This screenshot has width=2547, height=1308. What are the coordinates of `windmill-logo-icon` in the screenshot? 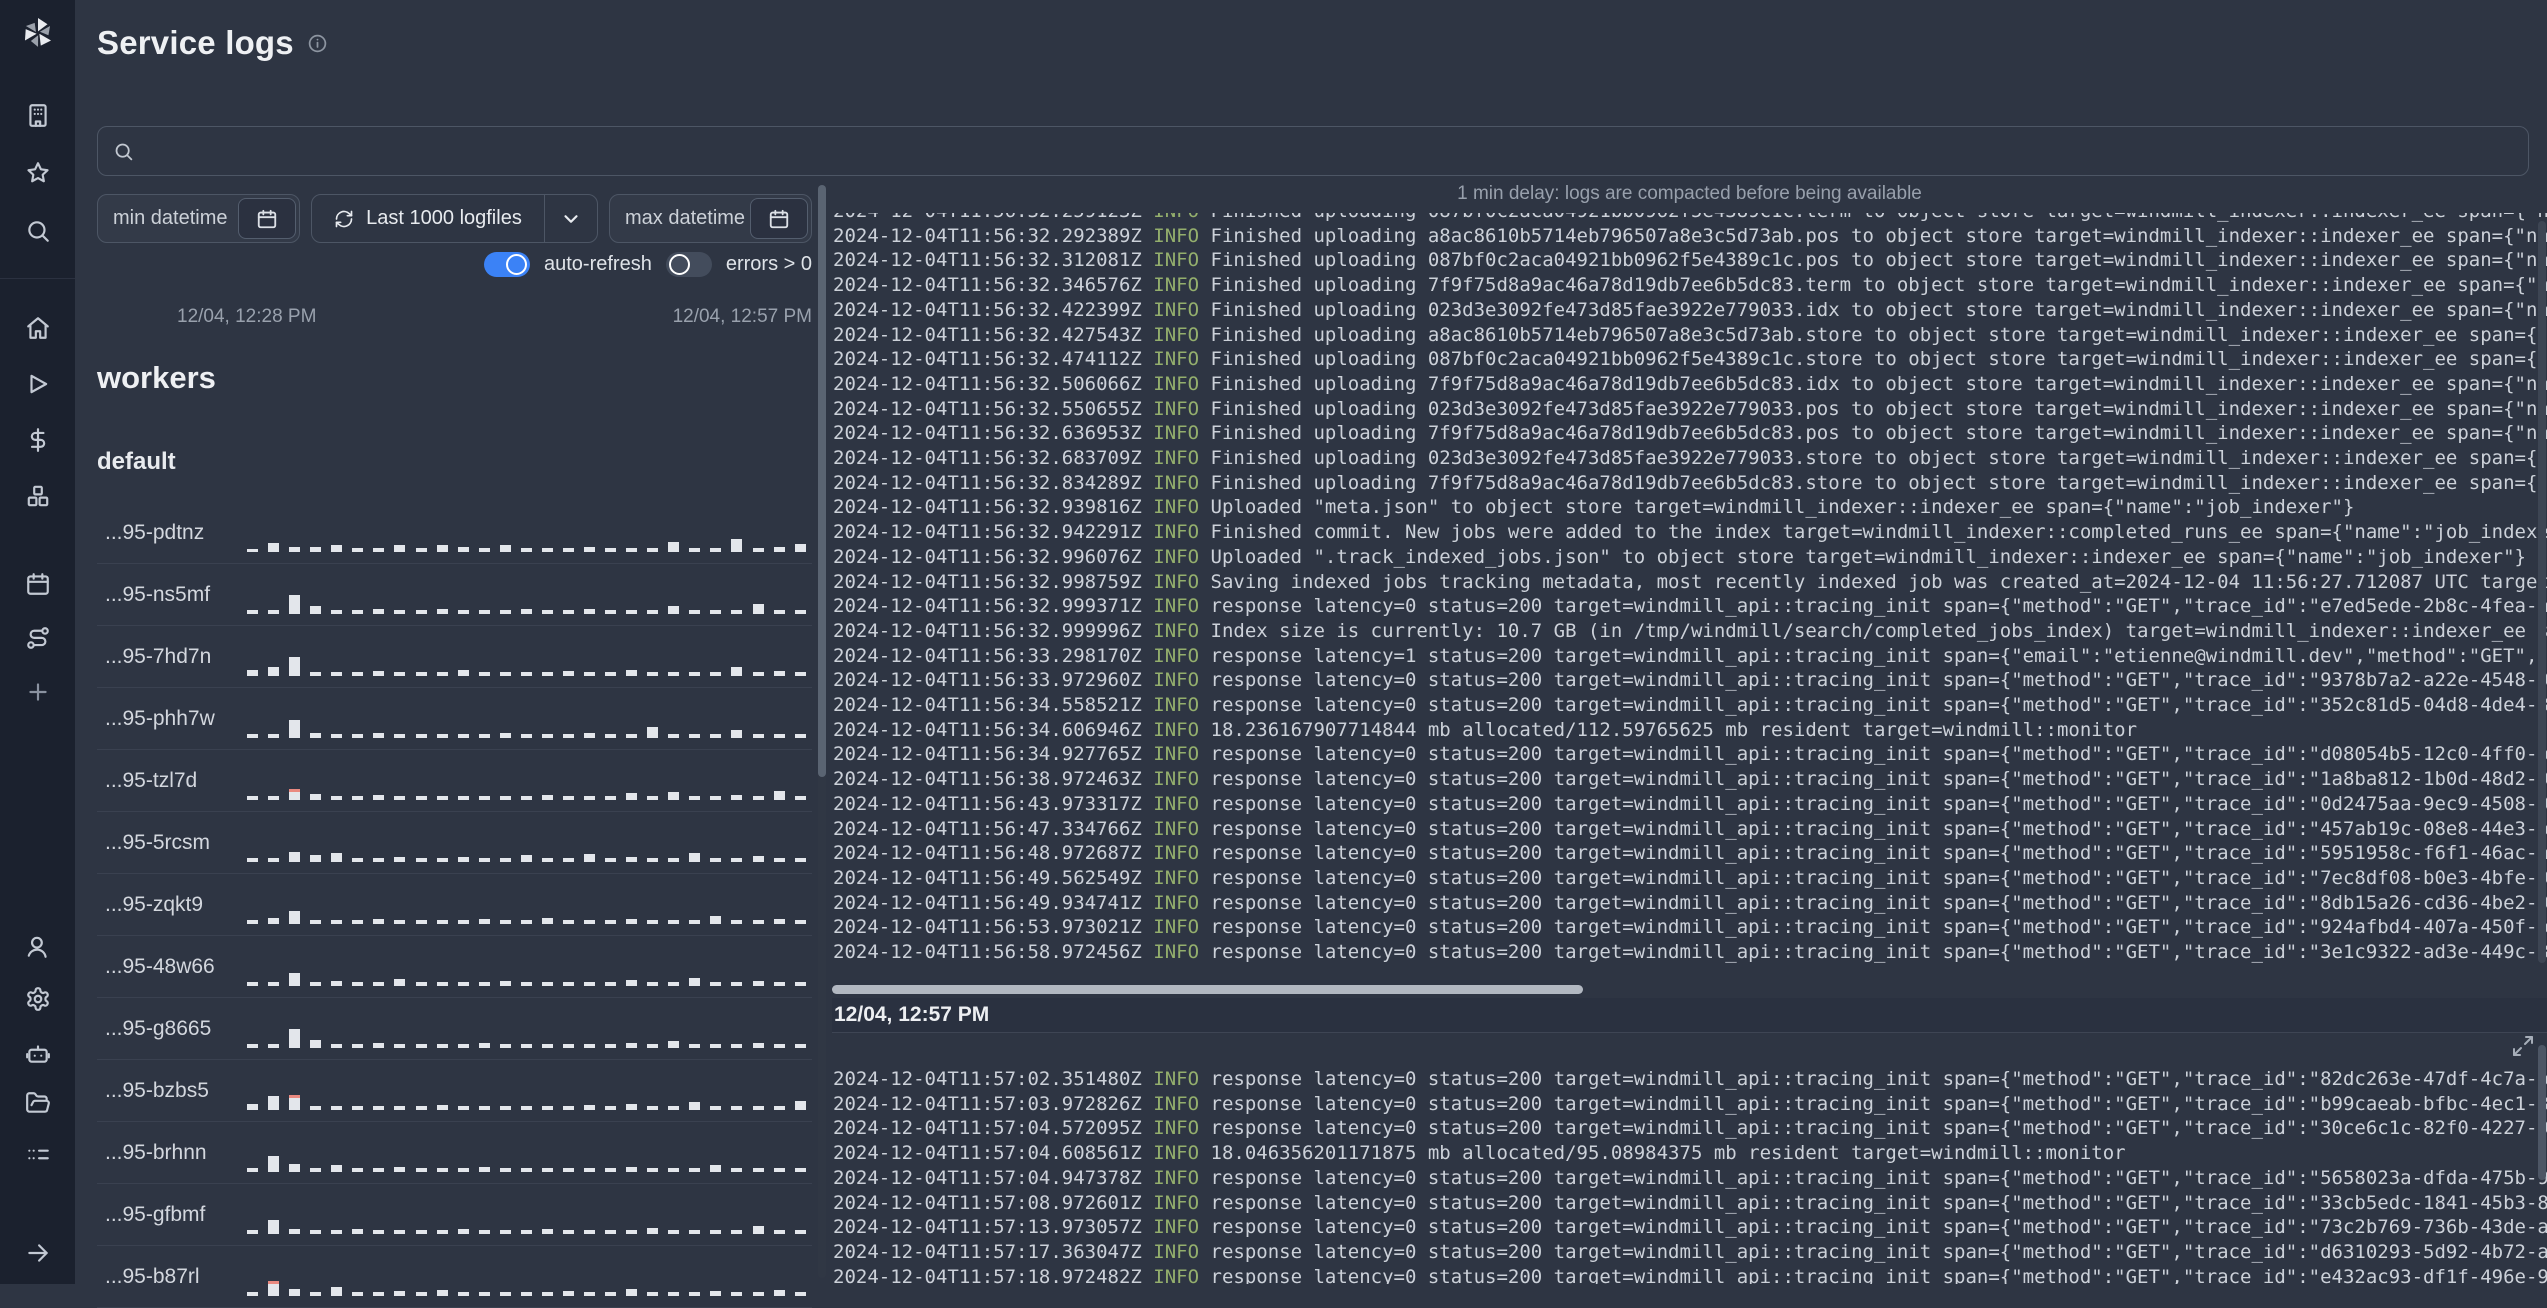 It's located at (38, 33).